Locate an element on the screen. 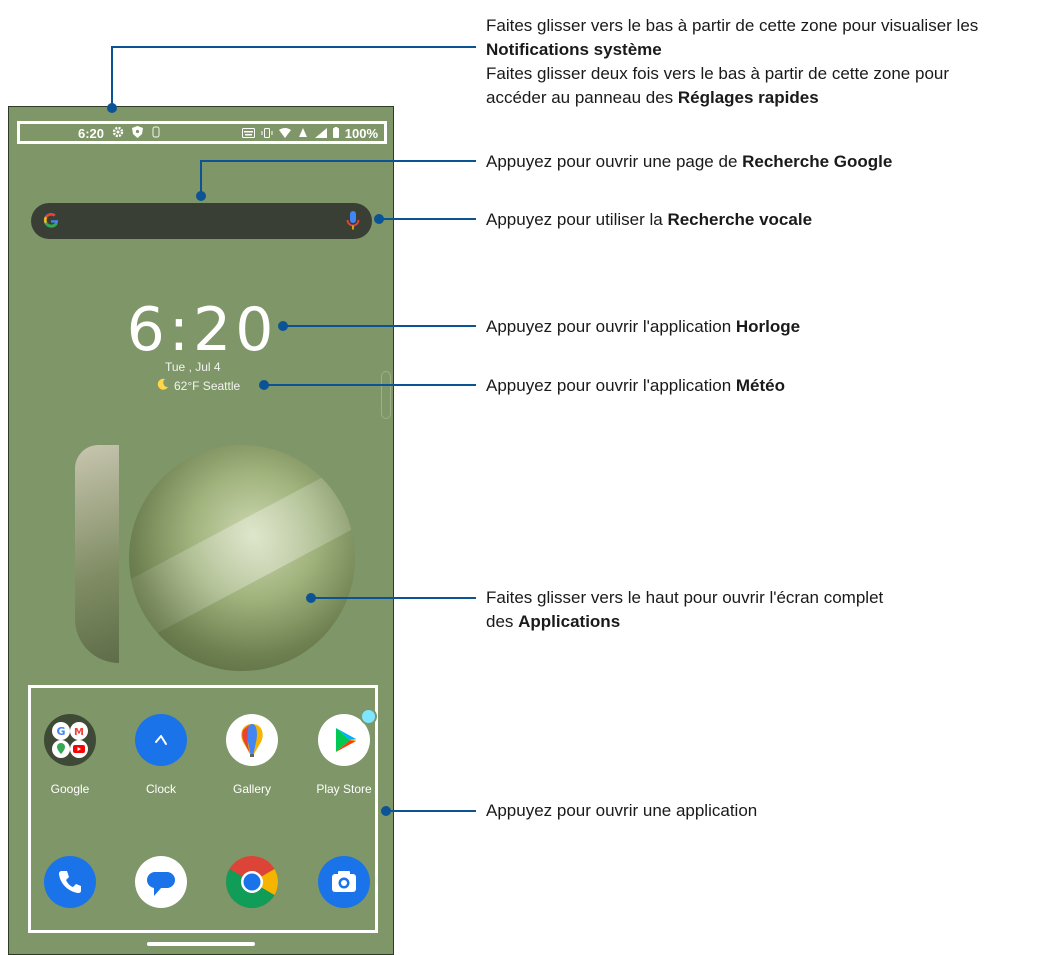 The image size is (1043, 955). callout-bold: Applications is located at coordinates (569, 621).